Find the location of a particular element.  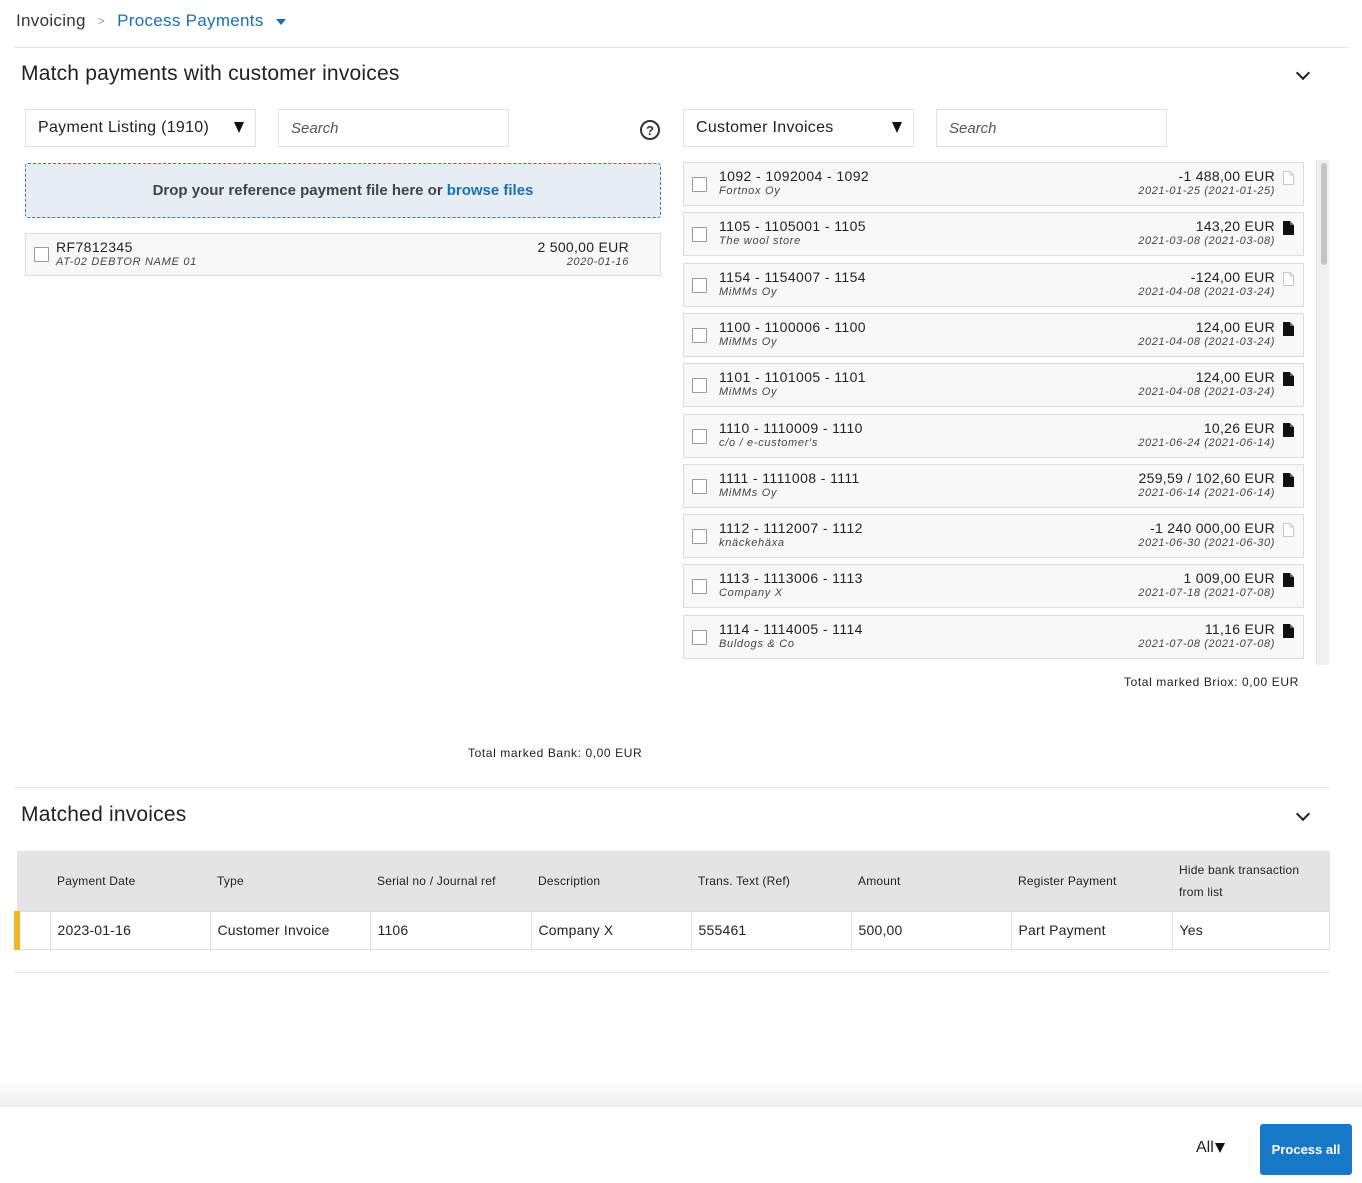

cell-type: Customer Invoice is located at coordinates (290, 930).